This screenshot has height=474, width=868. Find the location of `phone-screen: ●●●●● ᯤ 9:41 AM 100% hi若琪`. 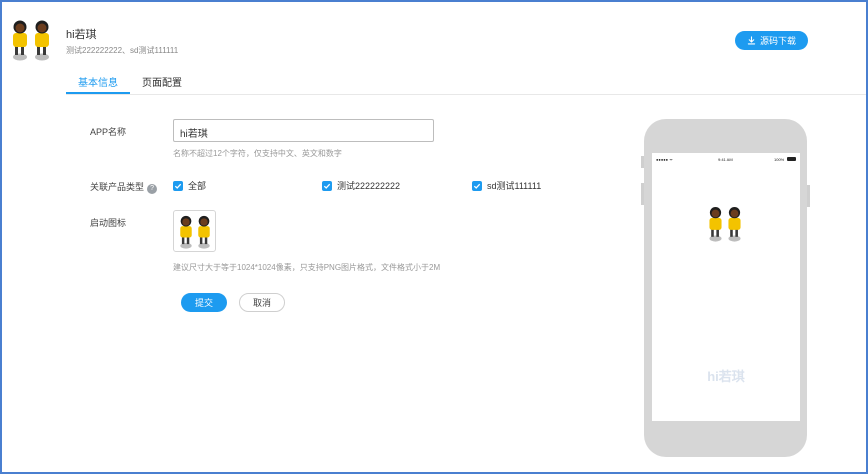

phone-screen: ●●●●● ᯤ 9:41 AM 100% hi若琪 is located at coordinates (726, 287).